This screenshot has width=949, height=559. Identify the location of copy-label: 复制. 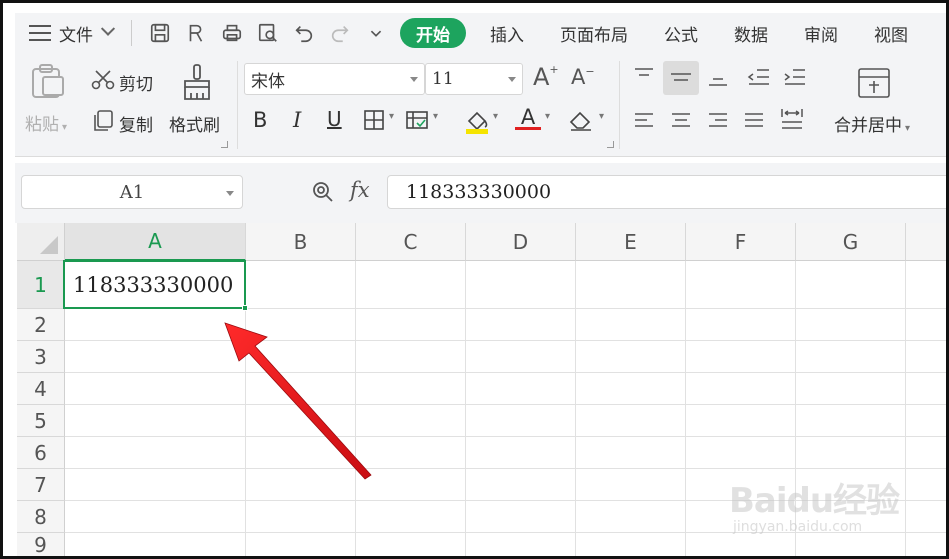
(136, 126).